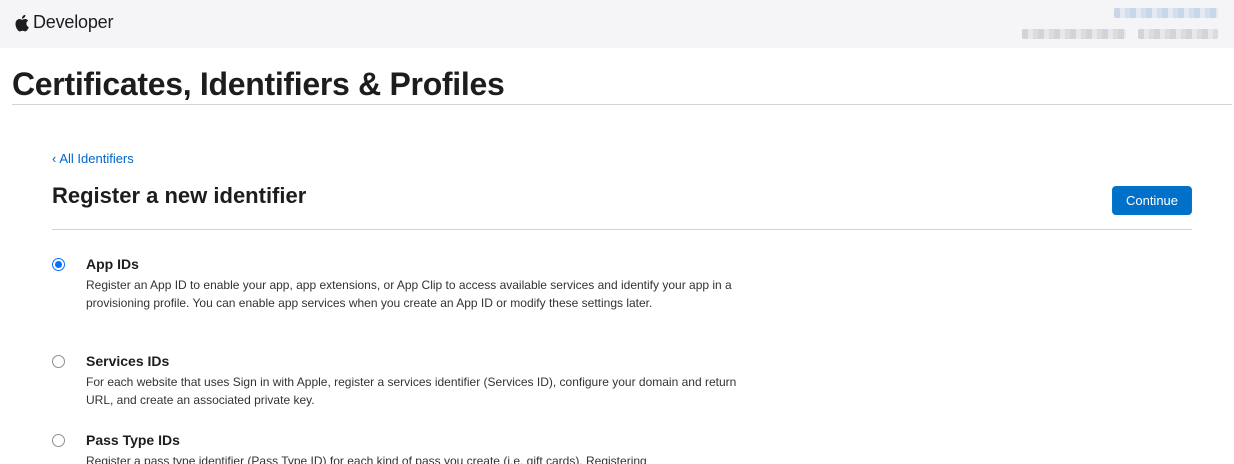 This screenshot has height=464, width=1234. I want to click on redacted-team-id, so click(1178, 34).